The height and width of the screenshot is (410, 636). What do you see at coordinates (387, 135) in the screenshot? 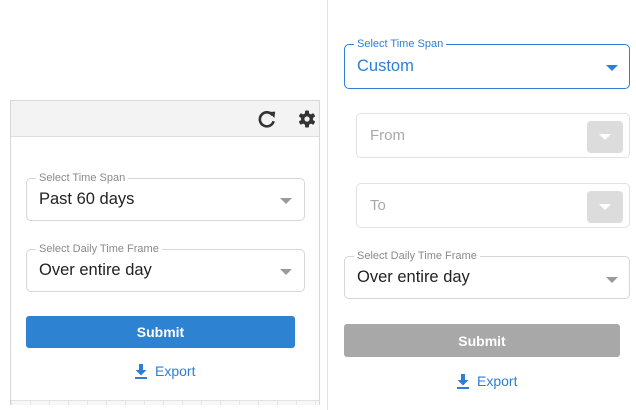
I see `from-placeholder: From` at bounding box center [387, 135].